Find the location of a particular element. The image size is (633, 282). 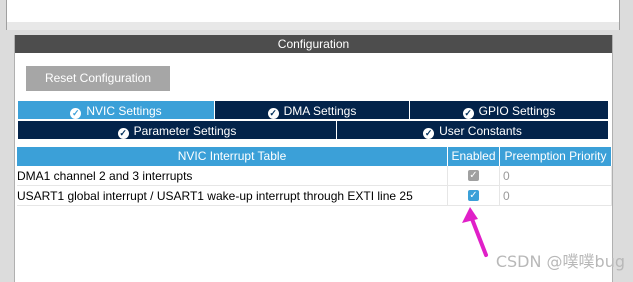

tab-dma-settings: ✓ DMA Settings is located at coordinates (312, 110).